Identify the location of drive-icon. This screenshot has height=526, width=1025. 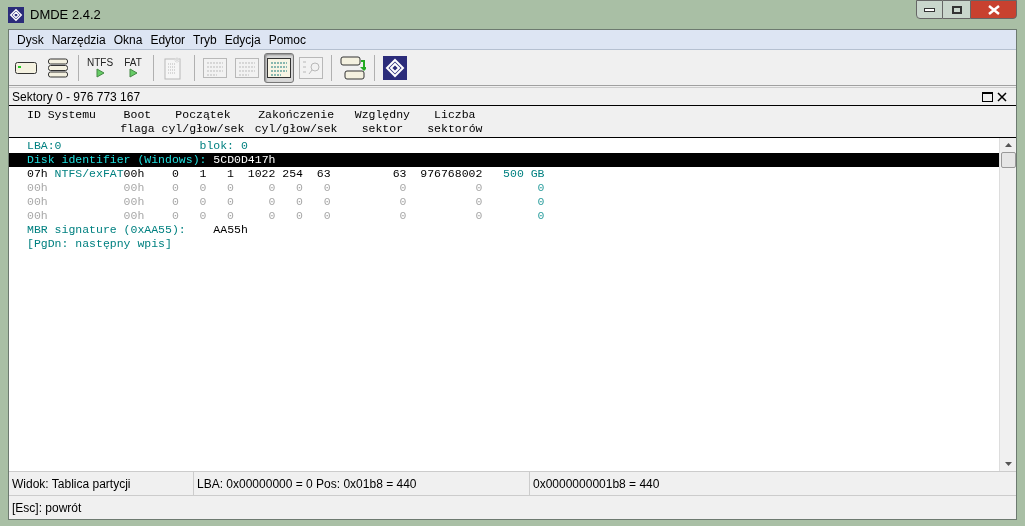
(26, 67).